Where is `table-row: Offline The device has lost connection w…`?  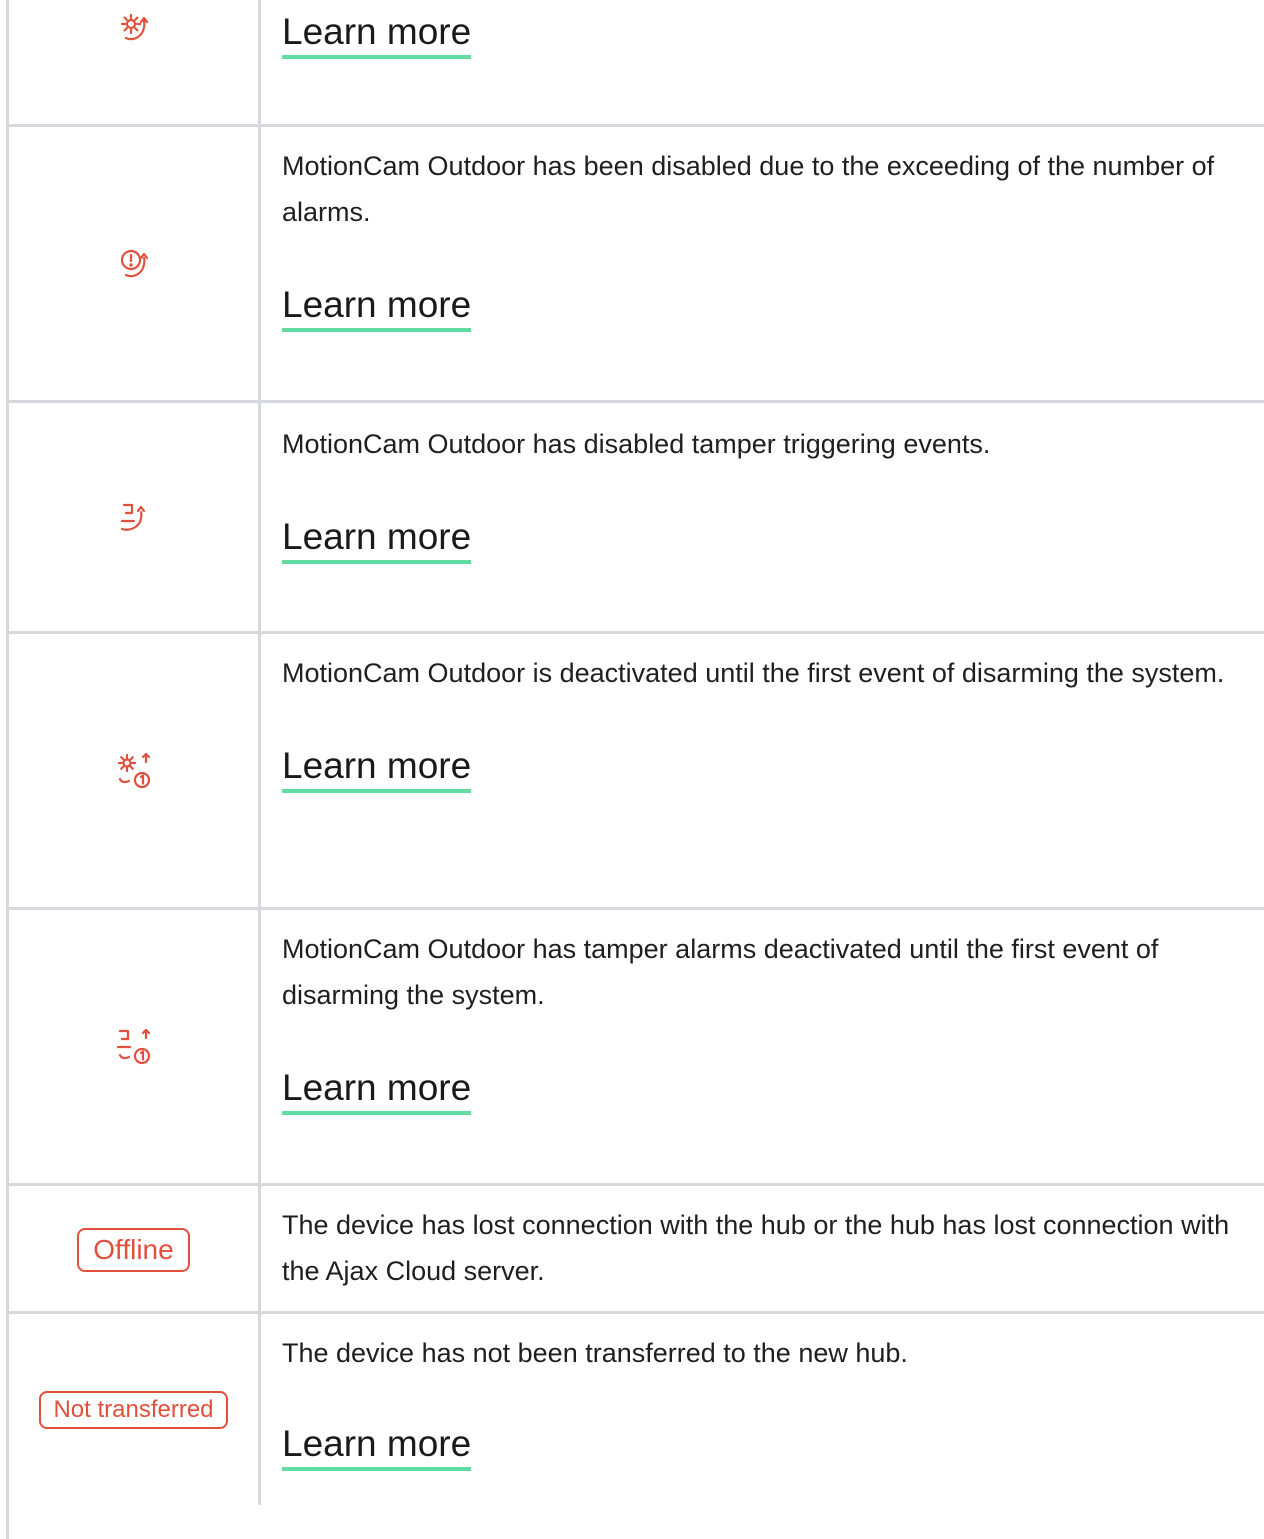 table-row: Offline The device has lost connection w… is located at coordinates (632, 1248).